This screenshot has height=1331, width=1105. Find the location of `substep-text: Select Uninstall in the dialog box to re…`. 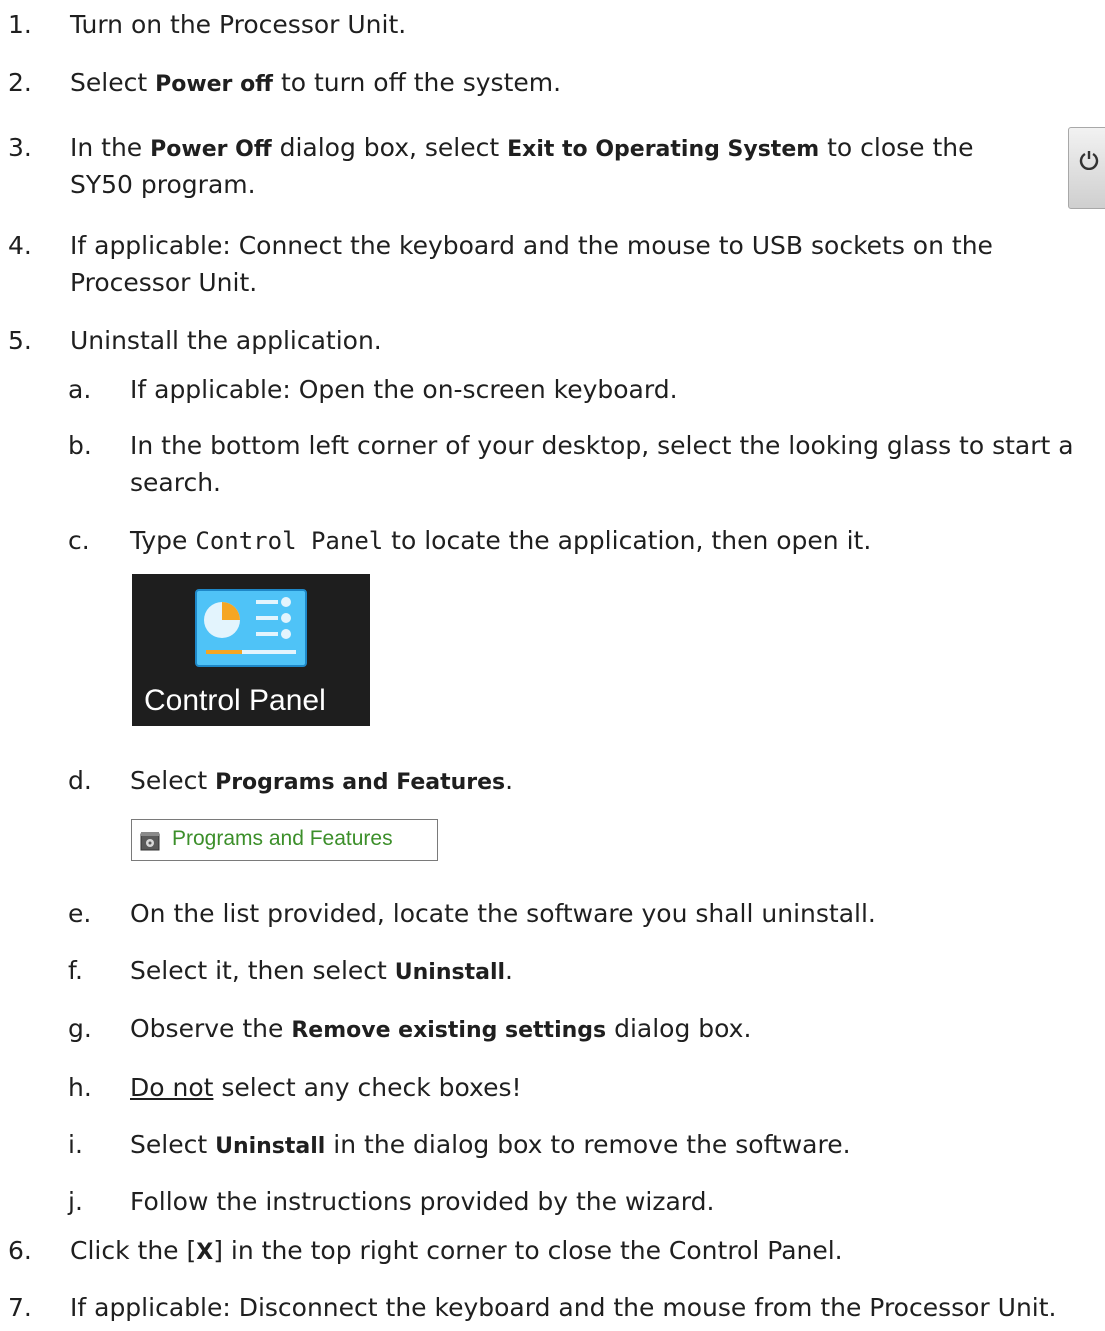

substep-text: Select Uninstall in the dialog box to re… is located at coordinates (490, 1144).